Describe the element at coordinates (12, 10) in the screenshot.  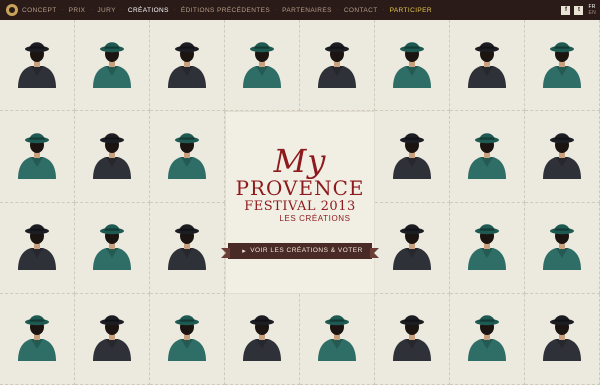
I see `festival-logo` at that location.